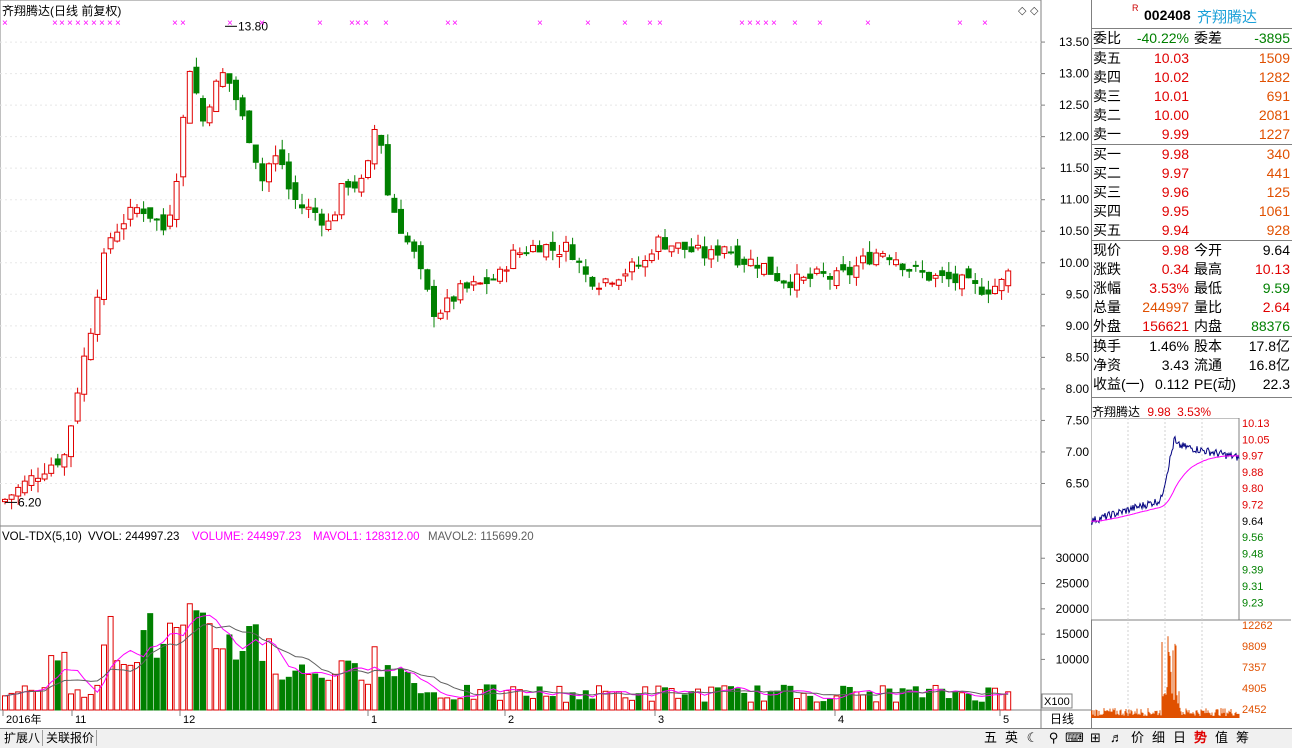 Image resolution: width=1292 pixels, height=748 pixels. What do you see at coordinates (1074, 168) in the screenshot?
I see `price-tick-label: 11.50` at bounding box center [1074, 168].